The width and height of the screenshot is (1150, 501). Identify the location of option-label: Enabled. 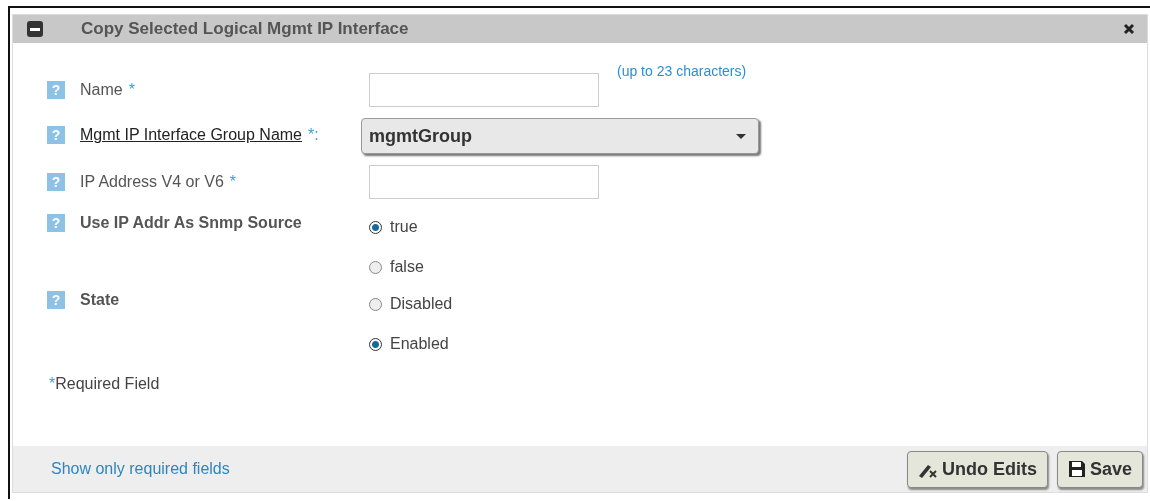
(419, 344).